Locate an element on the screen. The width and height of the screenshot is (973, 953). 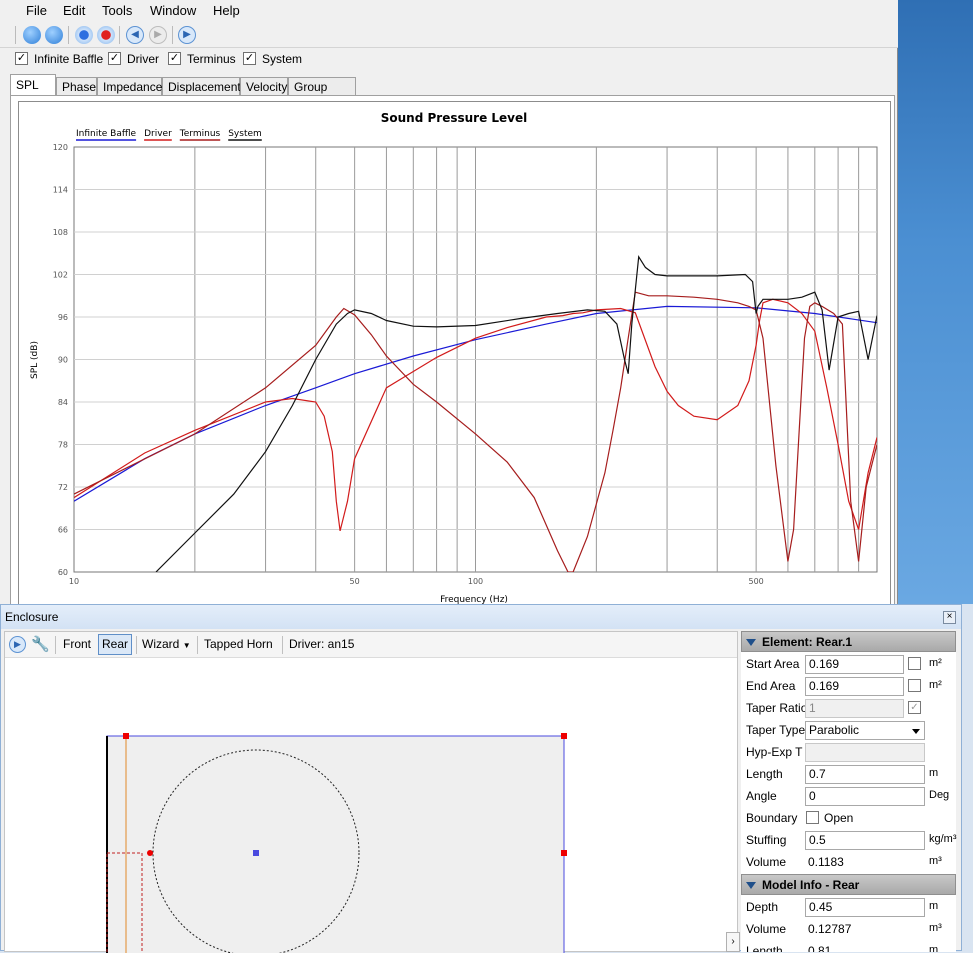
tab-impedance: Impedance is located at coordinates (129, 86).